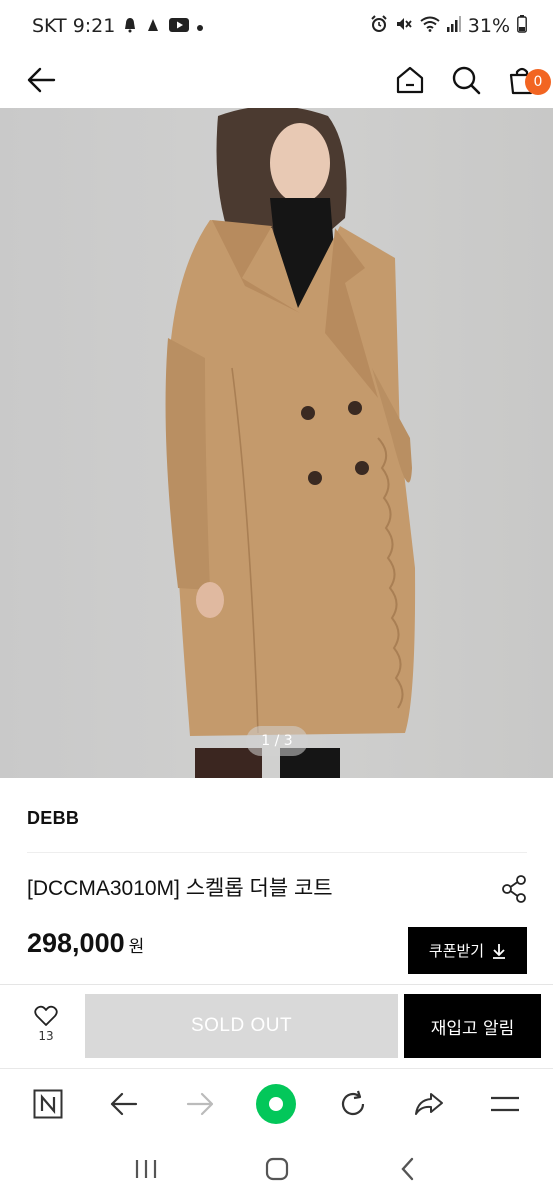  I want to click on status-right: 31%, so click(448, 26).